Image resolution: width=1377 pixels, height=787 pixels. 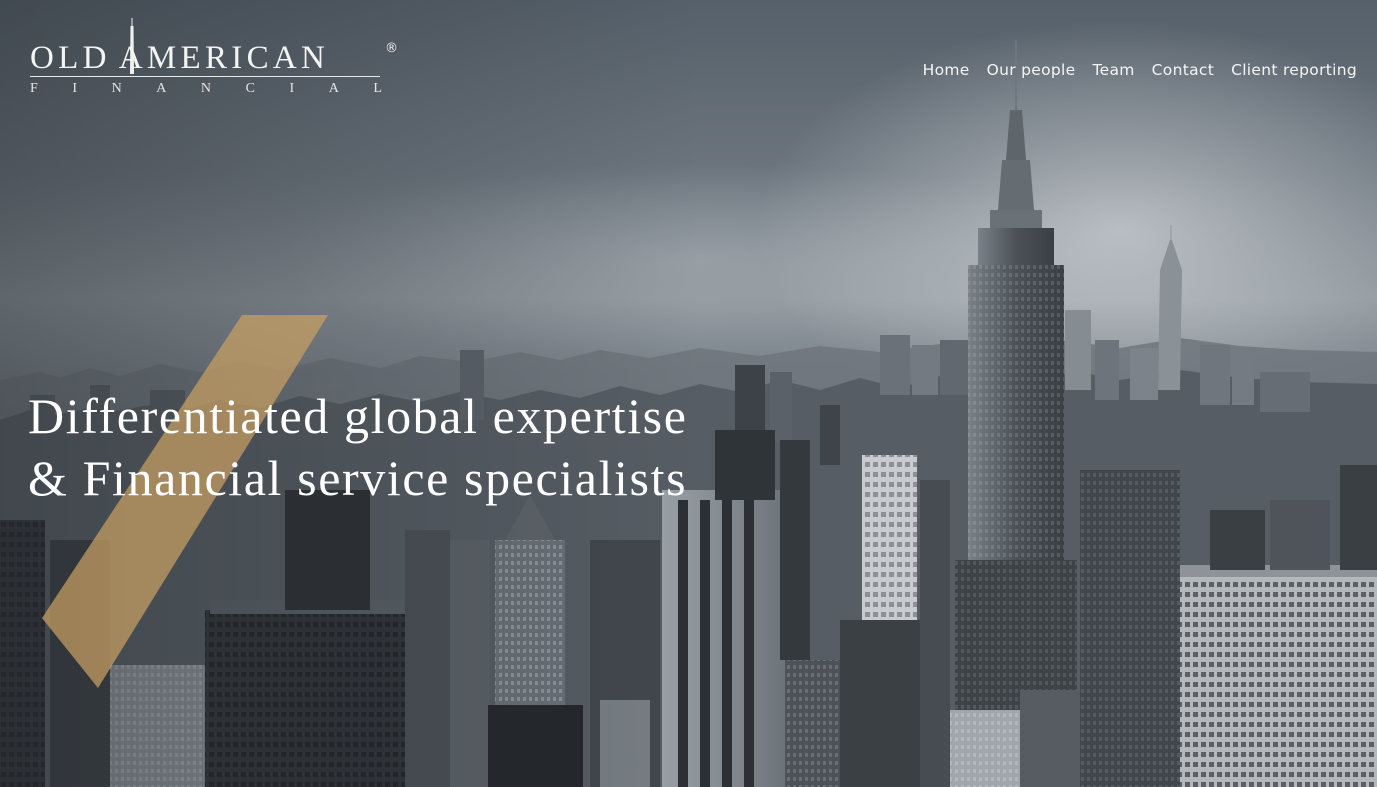 What do you see at coordinates (358, 416) in the screenshot?
I see `hero-headline-line-1: Differentiated global expertise` at bounding box center [358, 416].